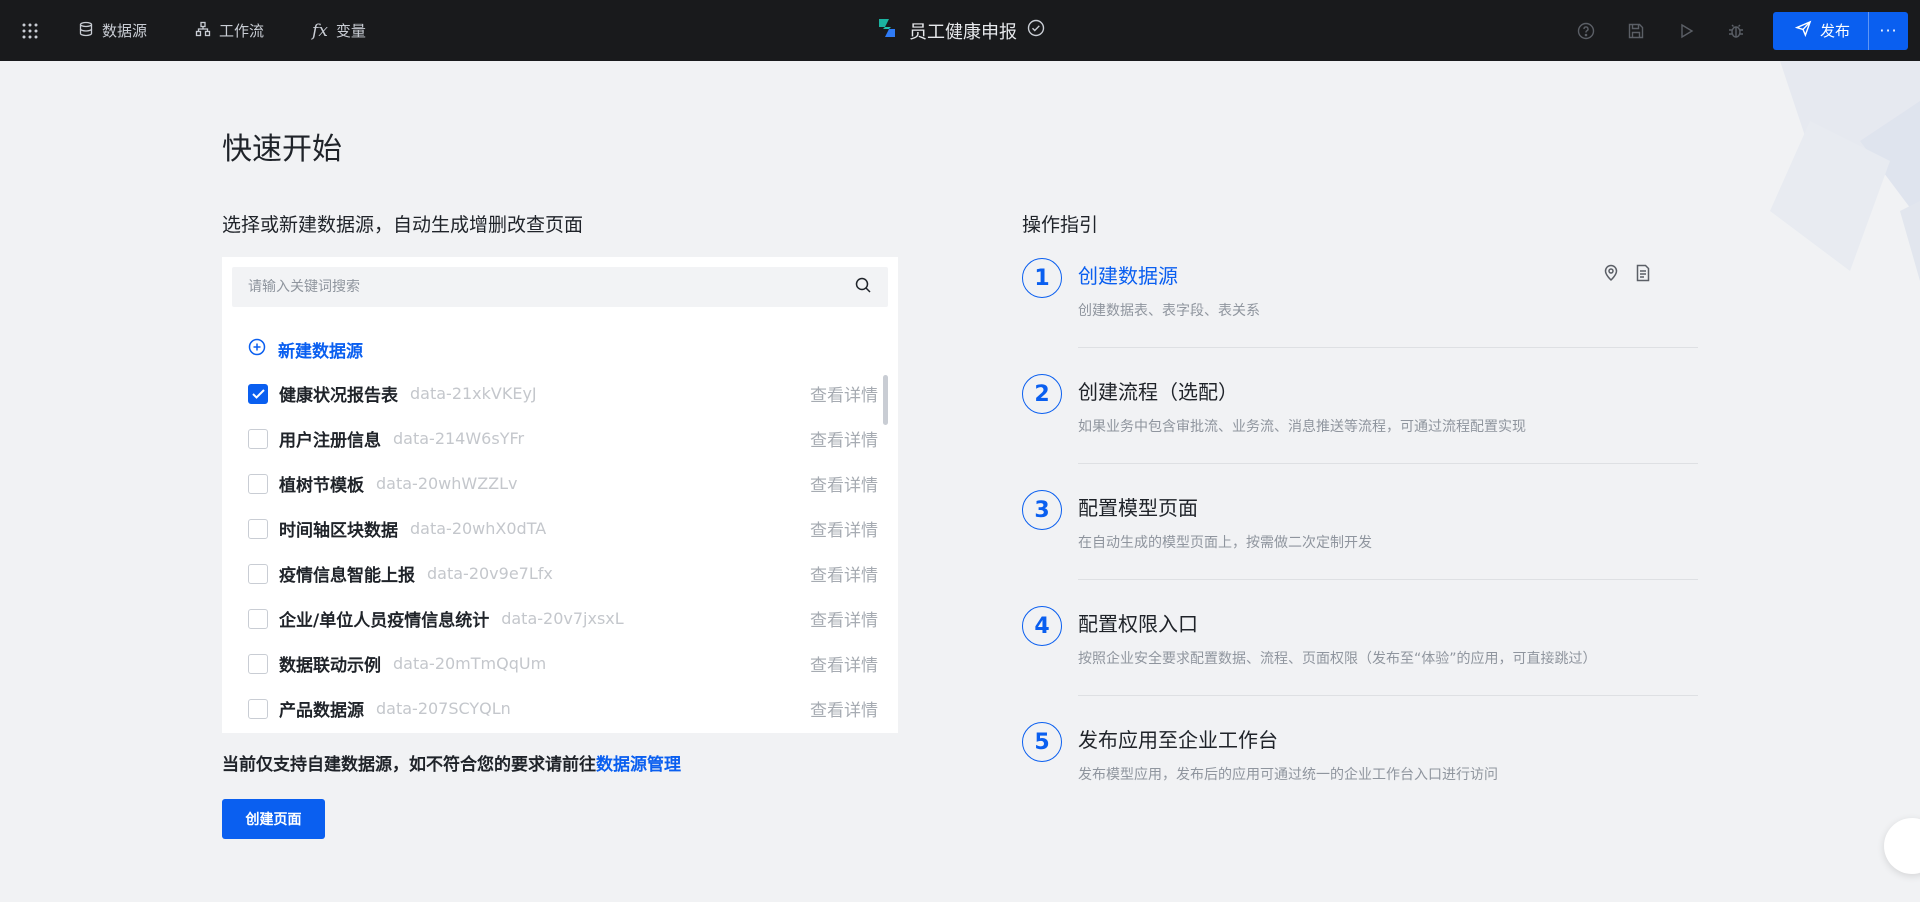 Image resolution: width=1920 pixels, height=902 pixels. I want to click on nav-variable: fx 变量, so click(339, 30).